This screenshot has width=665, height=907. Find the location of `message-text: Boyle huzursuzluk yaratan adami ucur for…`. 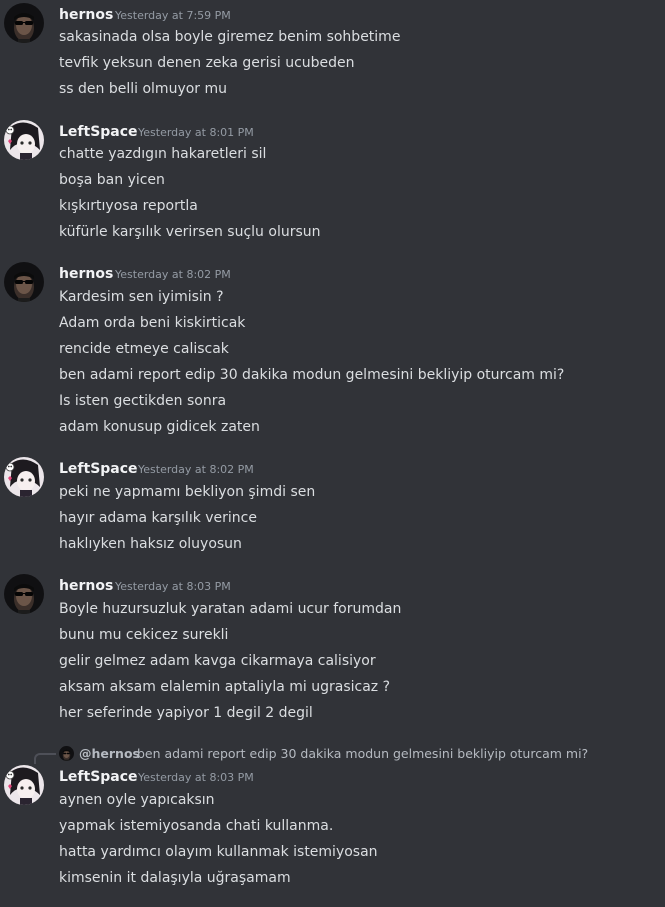

message-text: Boyle huzursuzluk yaratan adami ucur for… is located at coordinates (230, 609).